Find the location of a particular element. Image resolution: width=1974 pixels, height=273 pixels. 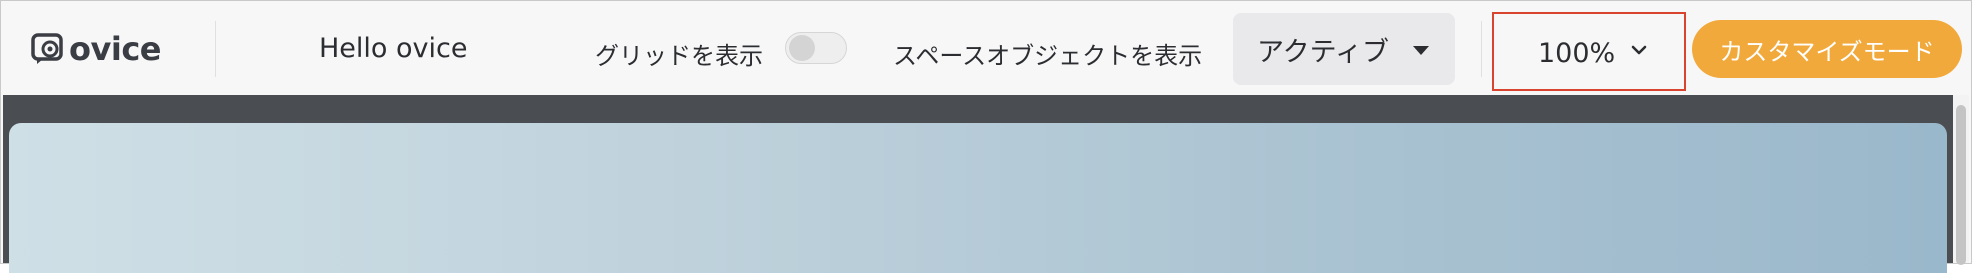

logo: ovice is located at coordinates (96, 49).